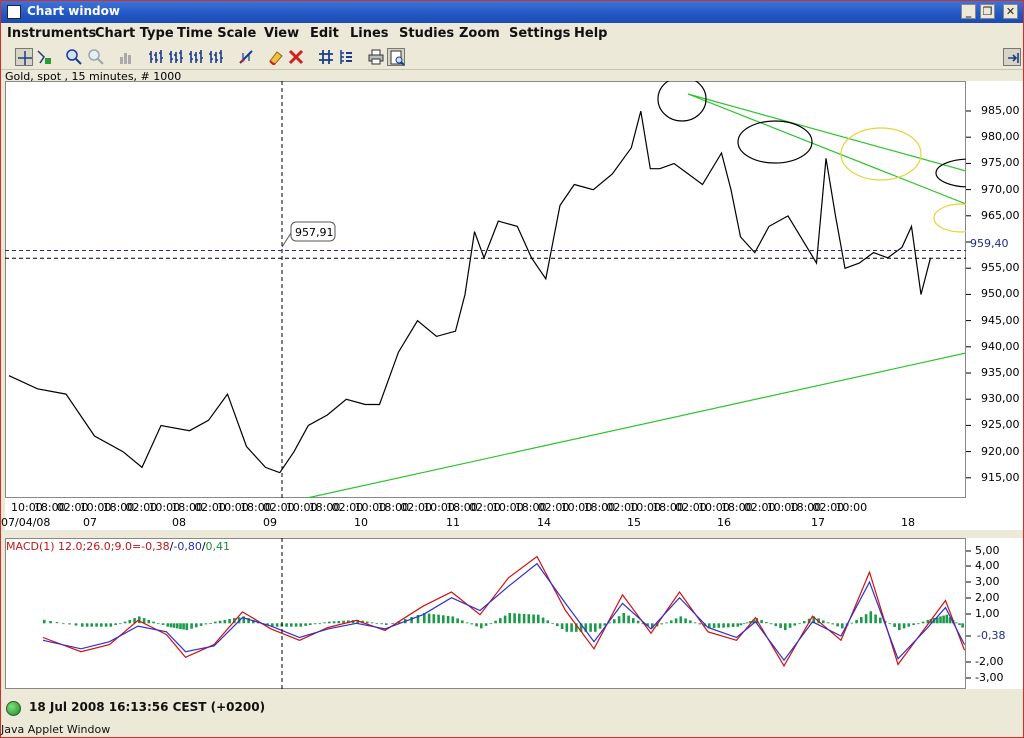  What do you see at coordinates (134, 33) in the screenshot?
I see `menu-chart-type: Chart Type` at bounding box center [134, 33].